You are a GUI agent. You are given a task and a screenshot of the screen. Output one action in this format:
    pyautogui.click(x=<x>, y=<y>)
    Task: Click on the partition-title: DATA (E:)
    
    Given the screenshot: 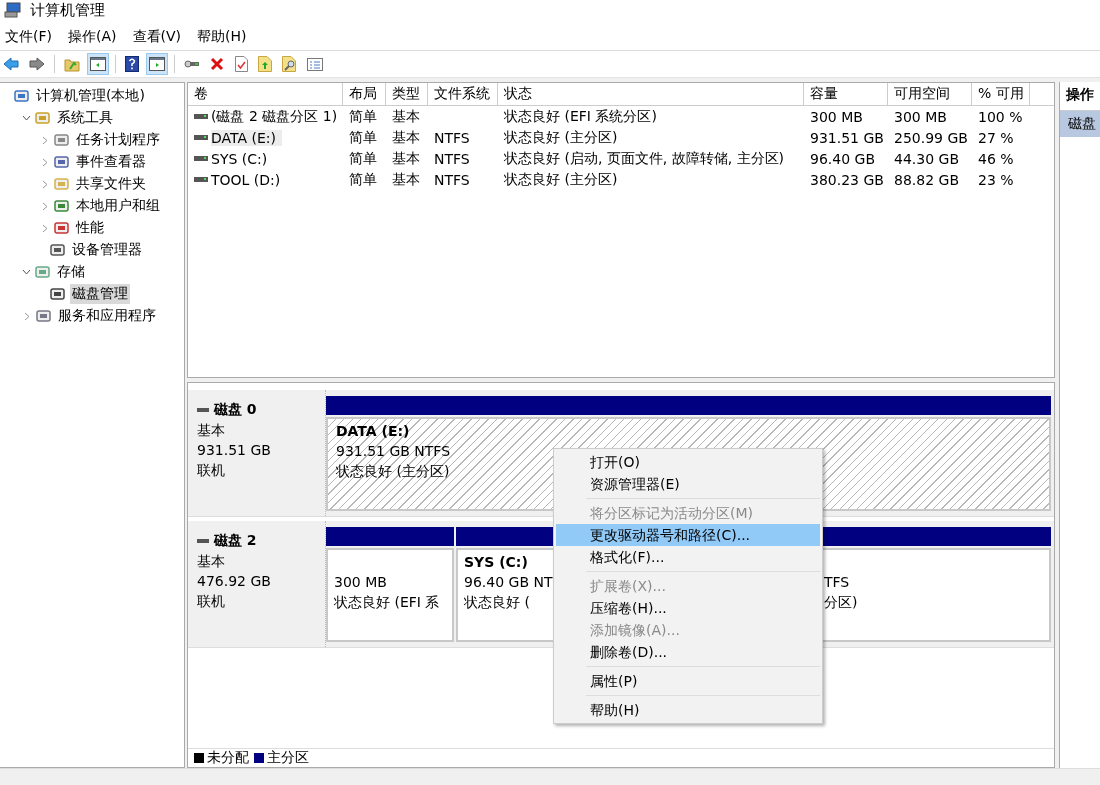 What is the action you would take?
    pyautogui.click(x=373, y=431)
    